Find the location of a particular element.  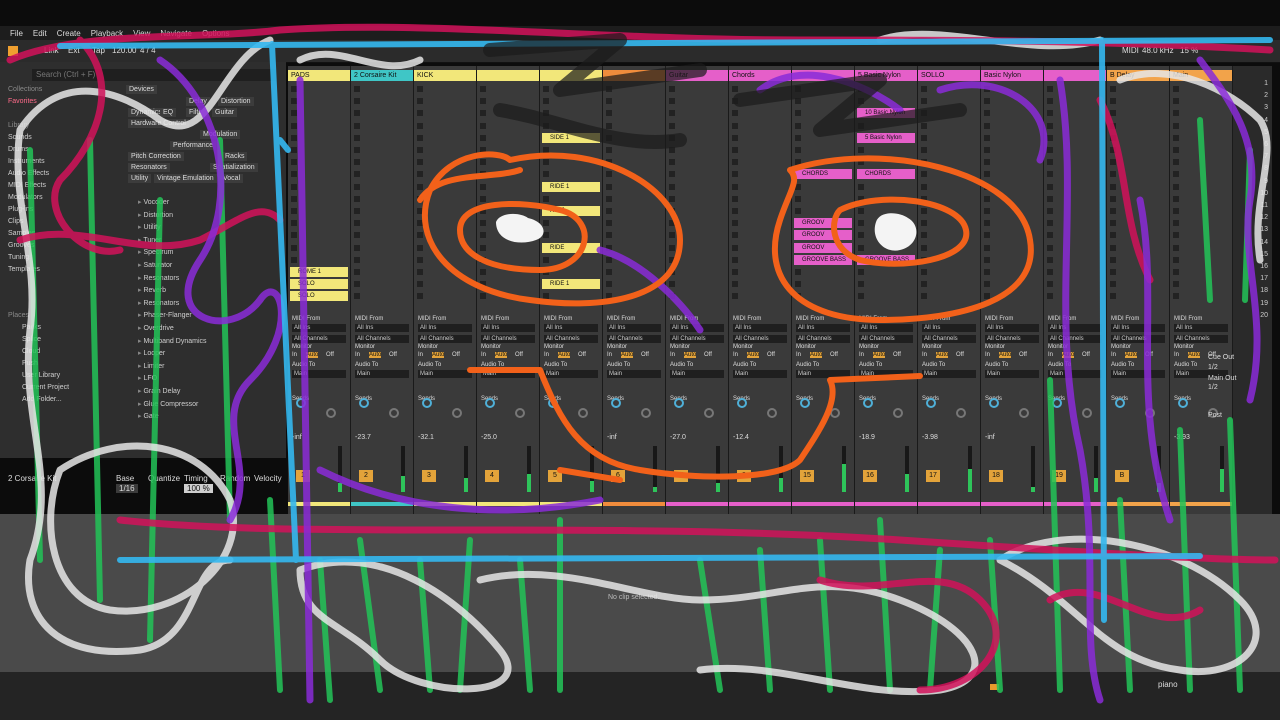

browser-list-item: Resonators is located at coordinates (158, 278).